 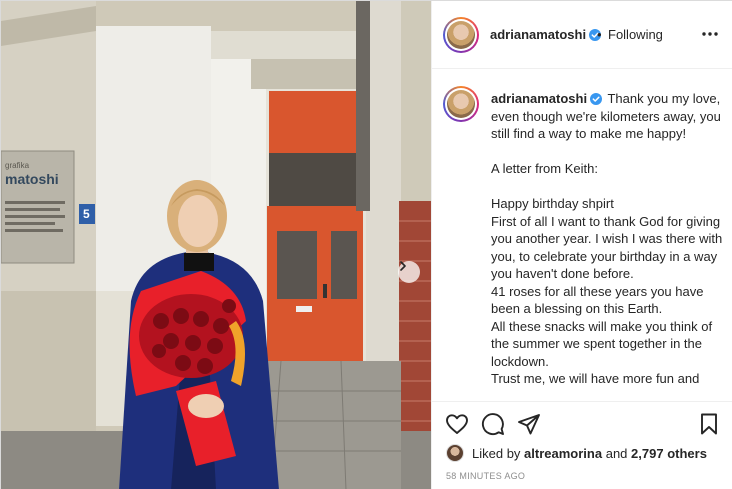 What do you see at coordinates (709, 424) in the screenshot?
I see `bookmark-icon` at bounding box center [709, 424].